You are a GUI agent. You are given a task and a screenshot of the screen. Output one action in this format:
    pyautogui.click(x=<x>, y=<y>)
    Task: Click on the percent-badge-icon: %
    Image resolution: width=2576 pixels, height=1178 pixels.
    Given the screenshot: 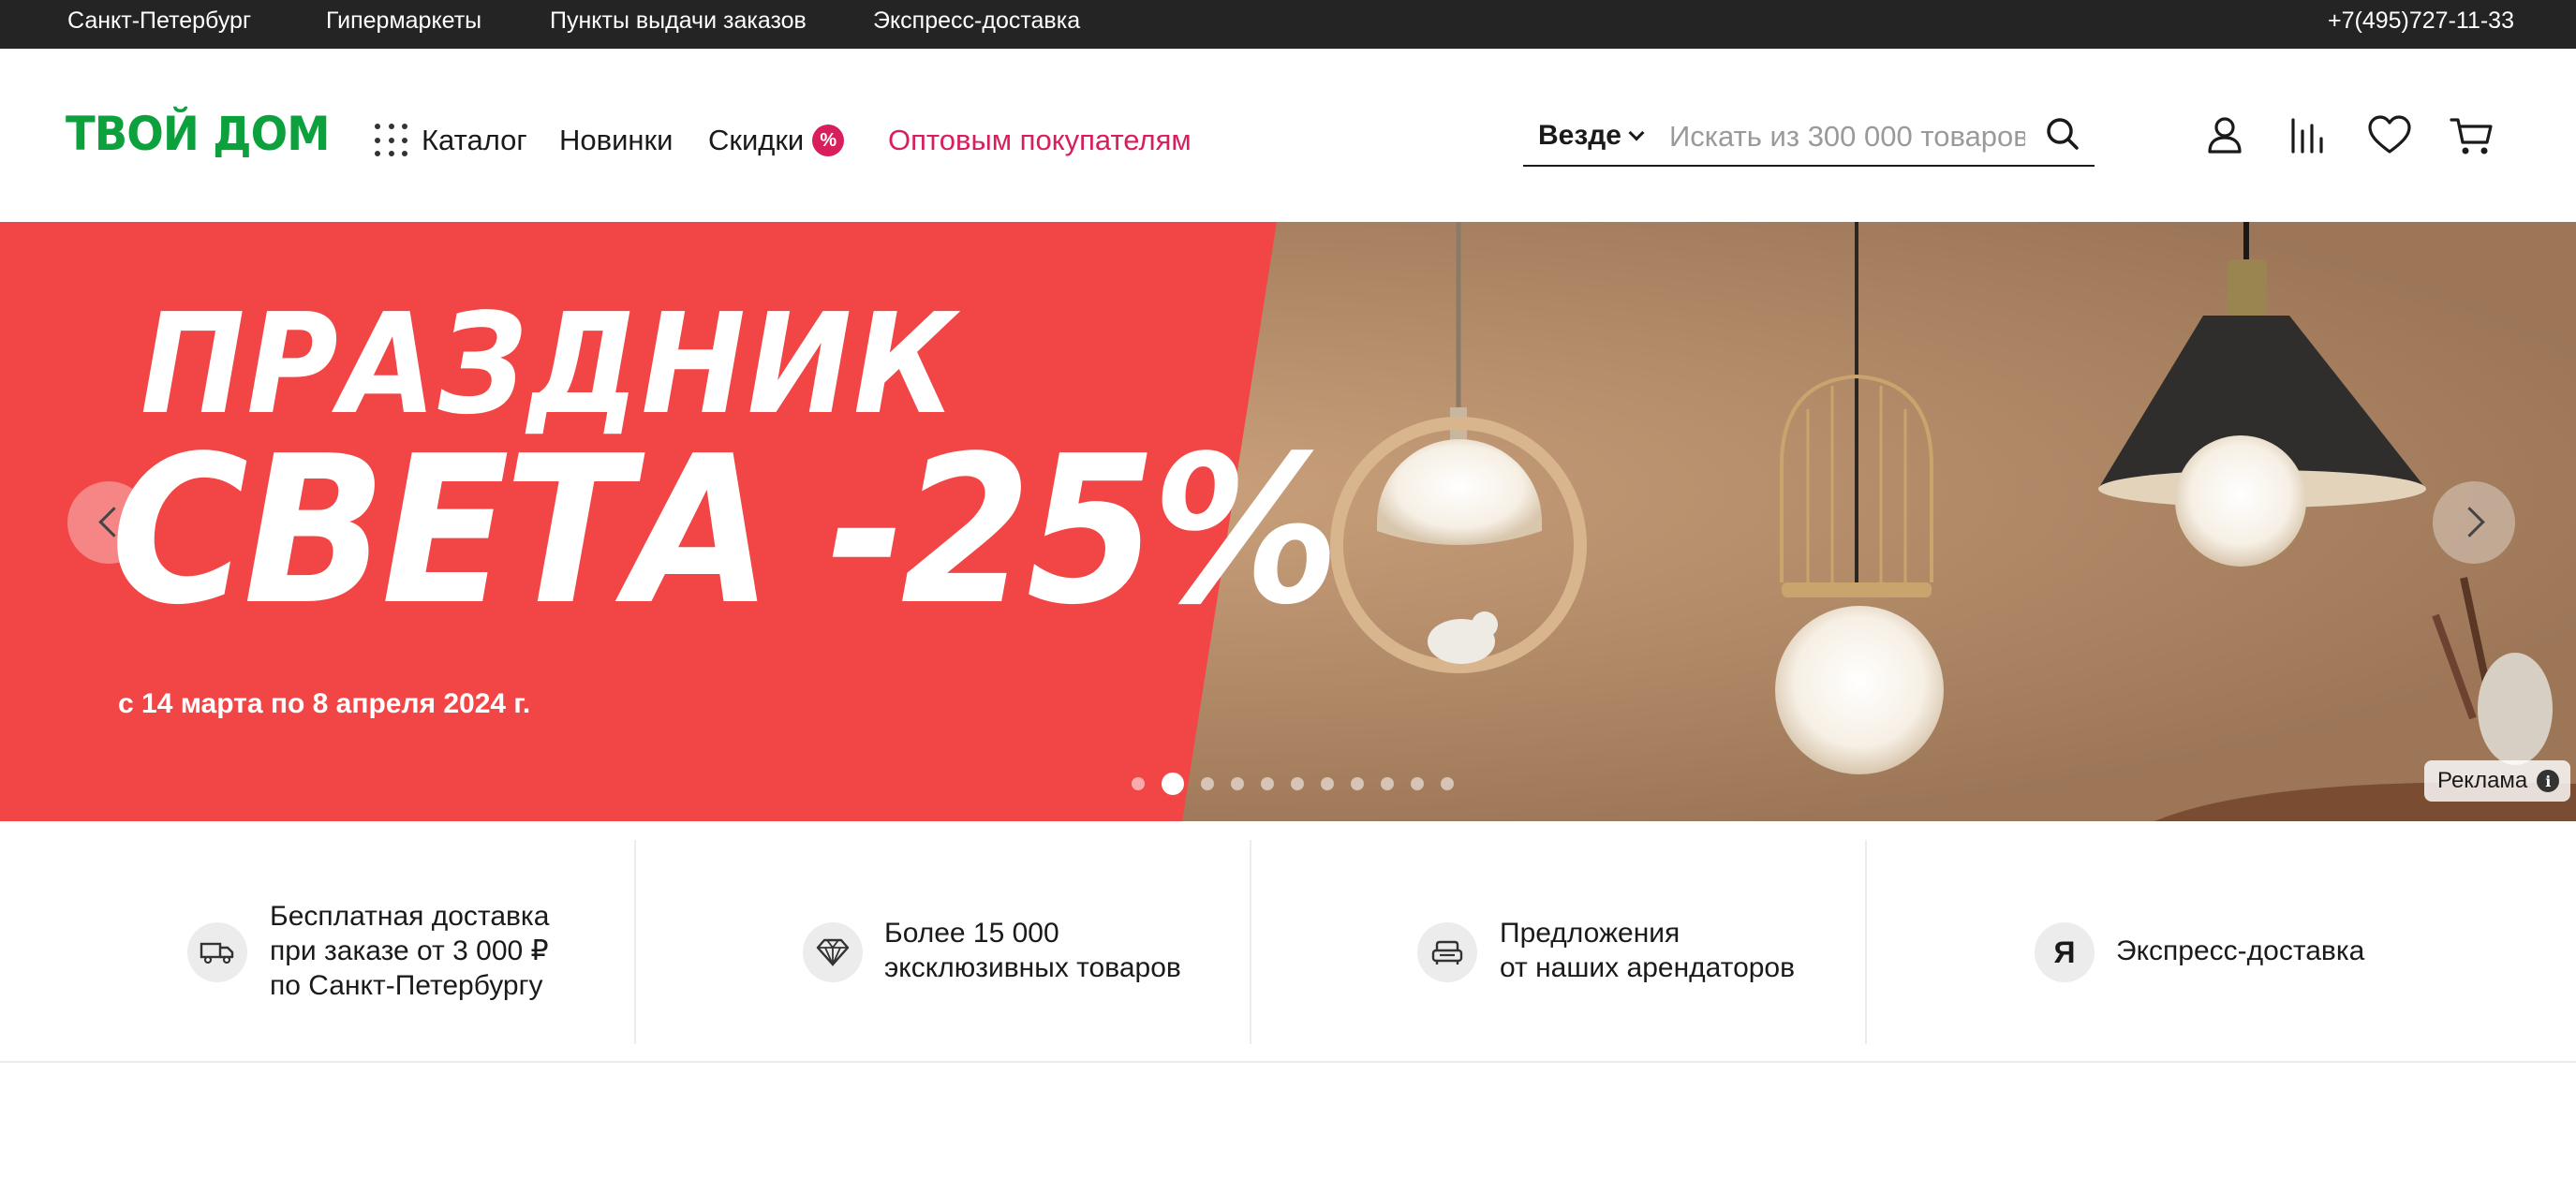 What is the action you would take?
    pyautogui.click(x=829, y=140)
    